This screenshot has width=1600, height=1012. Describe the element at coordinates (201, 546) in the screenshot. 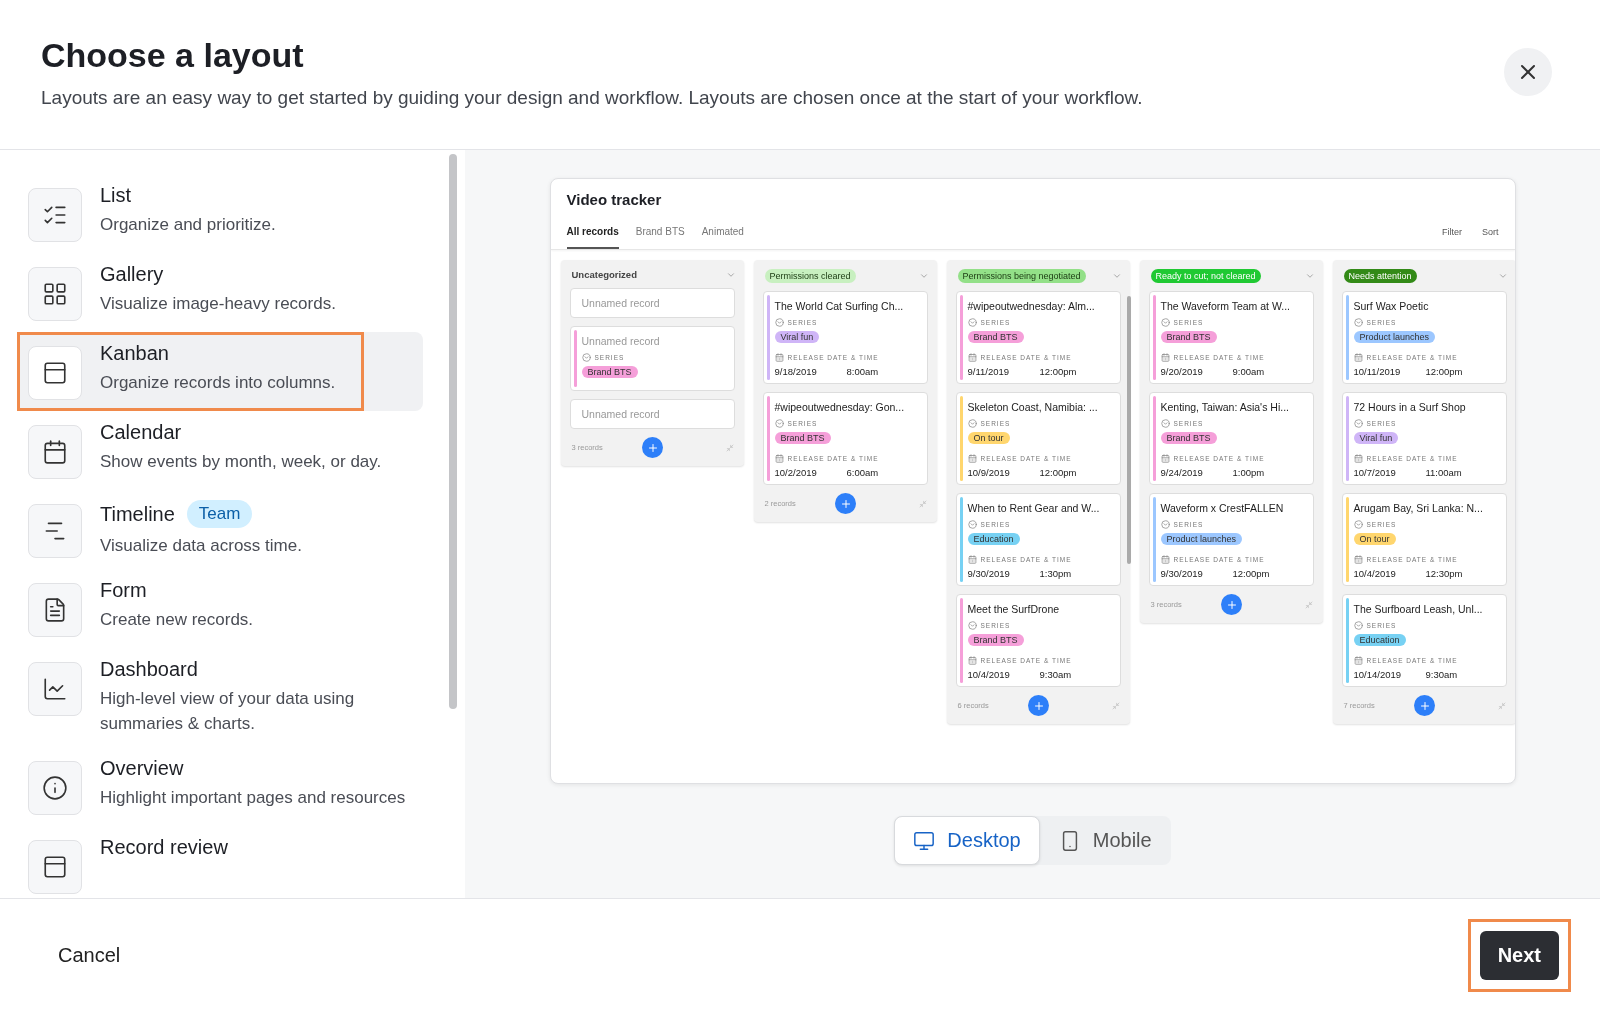

I see `layout-description: Visualize data across time.` at that location.